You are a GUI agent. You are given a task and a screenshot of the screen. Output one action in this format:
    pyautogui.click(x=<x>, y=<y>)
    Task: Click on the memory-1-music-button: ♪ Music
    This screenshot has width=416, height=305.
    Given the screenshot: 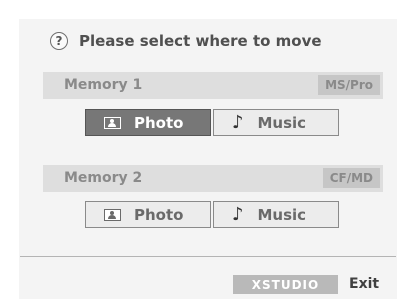 What is the action you would take?
    pyautogui.click(x=276, y=122)
    